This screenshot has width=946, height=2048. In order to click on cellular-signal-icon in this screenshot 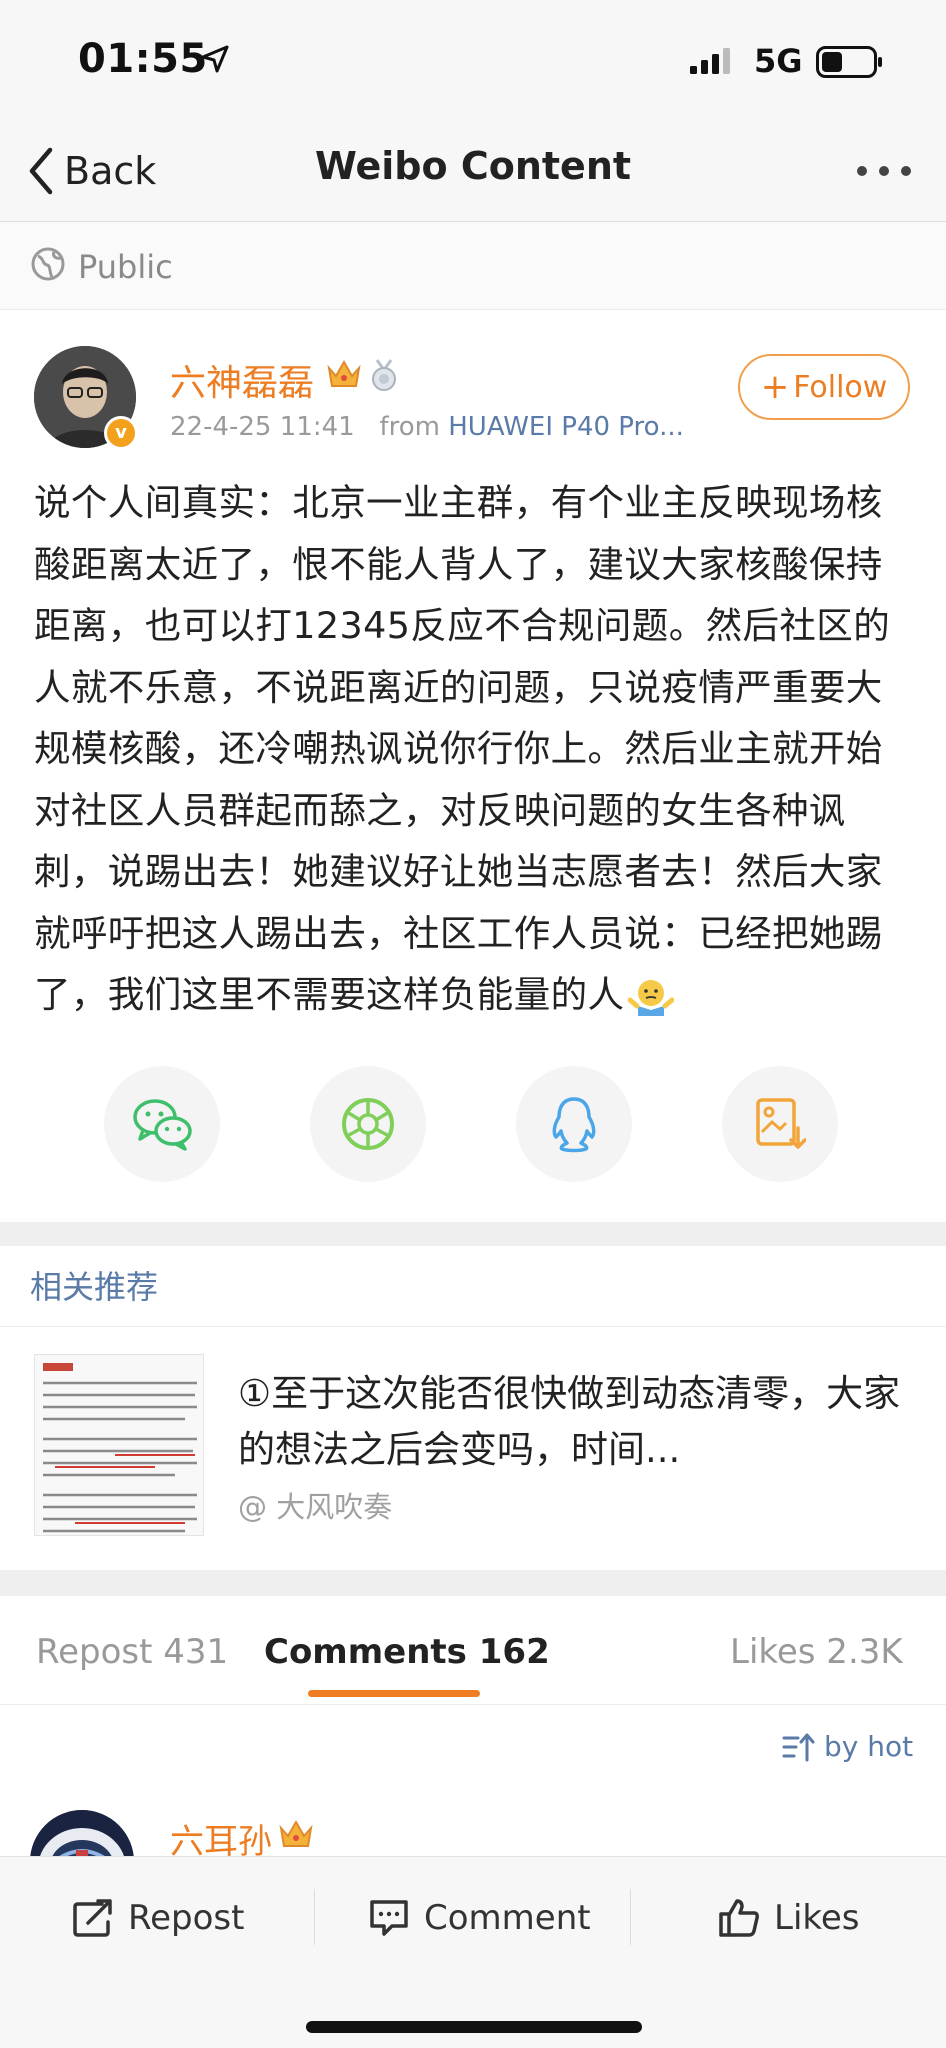, I will do `click(710, 61)`.